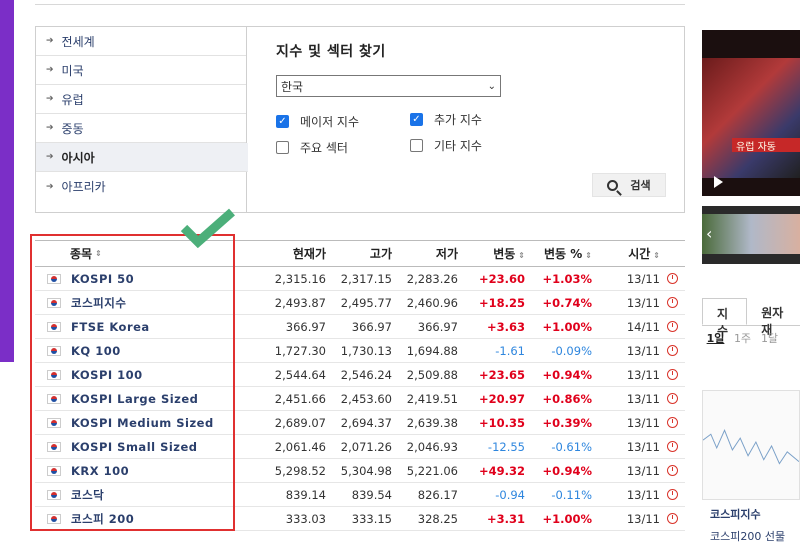 The image size is (800, 542). I want to click on header-label: 변동 %, so click(563, 254).